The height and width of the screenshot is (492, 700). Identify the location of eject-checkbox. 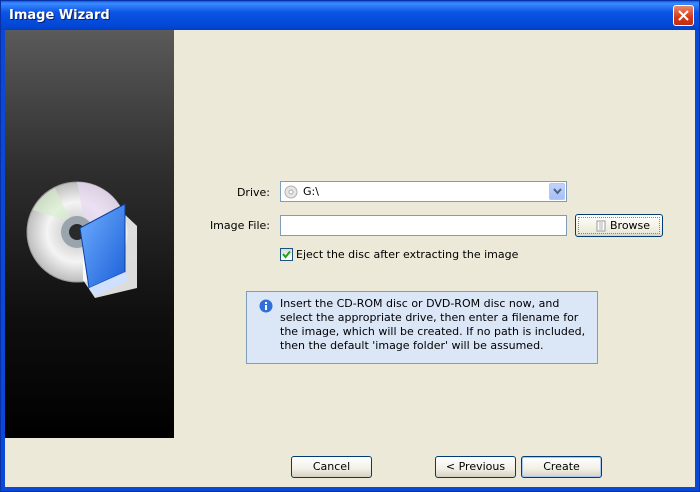
(286, 254).